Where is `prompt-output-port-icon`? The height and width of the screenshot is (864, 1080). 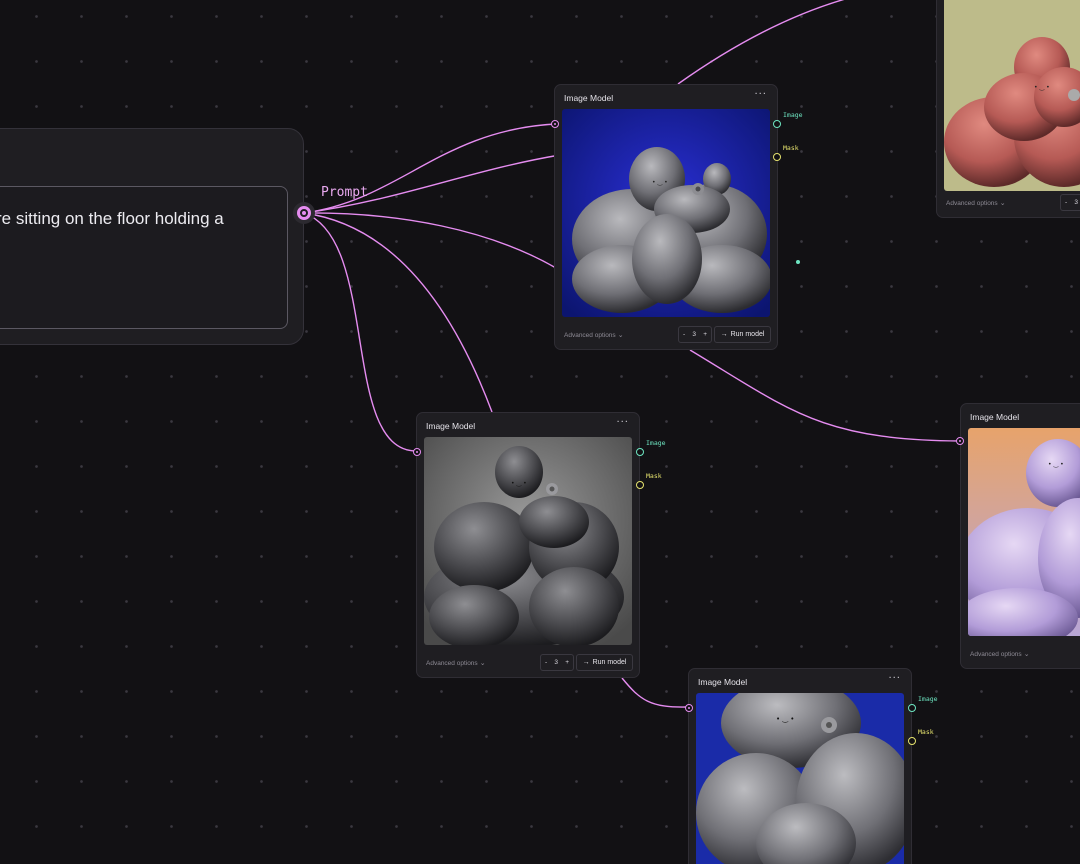 prompt-output-port-icon is located at coordinates (304, 213).